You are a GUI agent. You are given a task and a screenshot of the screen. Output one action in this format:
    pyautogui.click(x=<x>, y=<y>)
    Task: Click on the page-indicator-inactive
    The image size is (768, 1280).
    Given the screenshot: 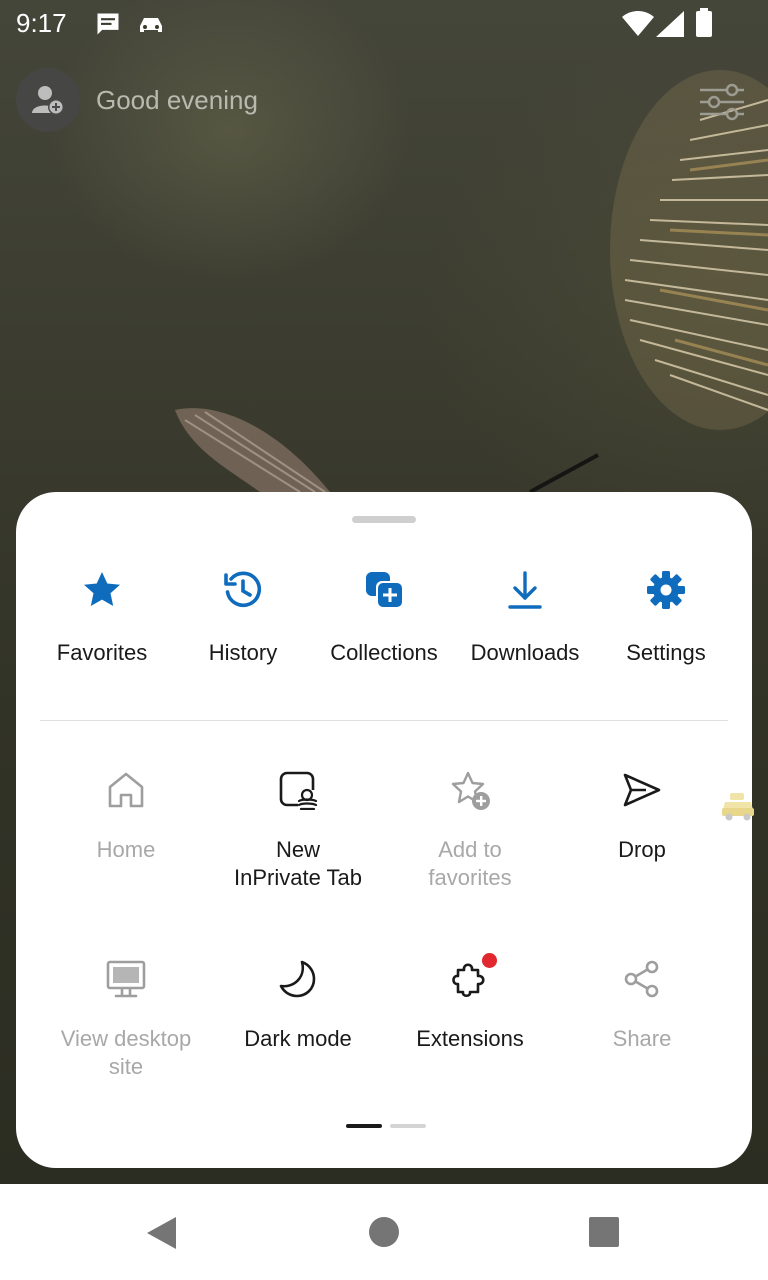 What is the action you would take?
    pyautogui.click(x=408, y=1126)
    